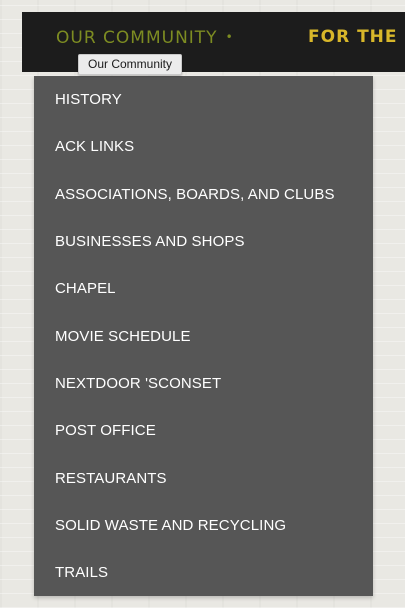  Describe the element at coordinates (203, 241) in the screenshot. I see `menu-item-businesses-and-shops: BUSINESSES AND SHOPS` at that location.